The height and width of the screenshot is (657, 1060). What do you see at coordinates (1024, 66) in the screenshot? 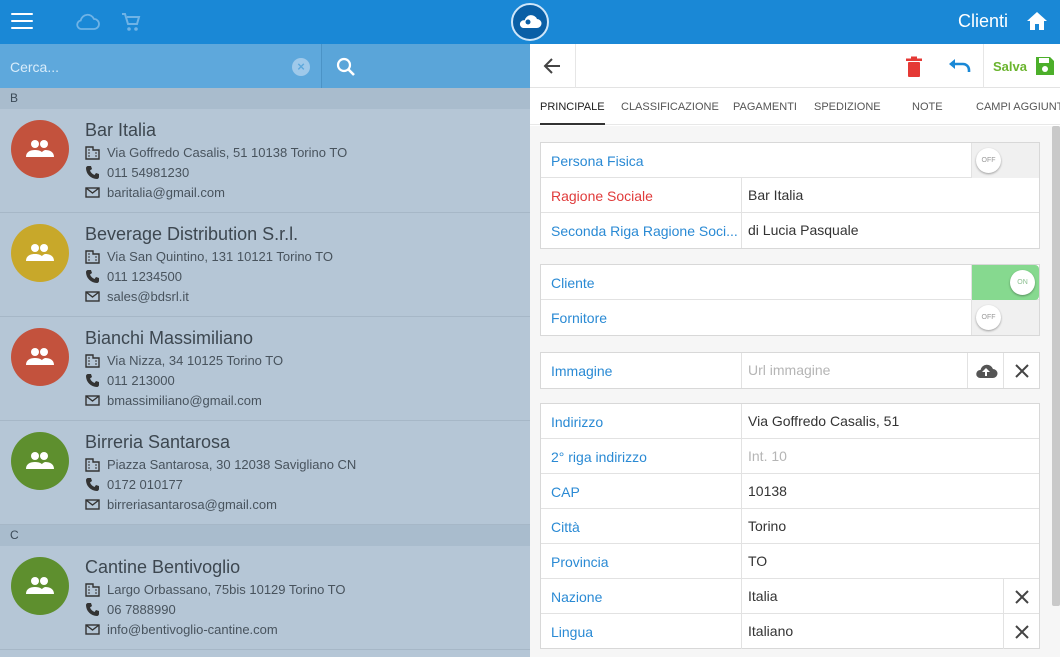
I see `save-button: Salva` at bounding box center [1024, 66].